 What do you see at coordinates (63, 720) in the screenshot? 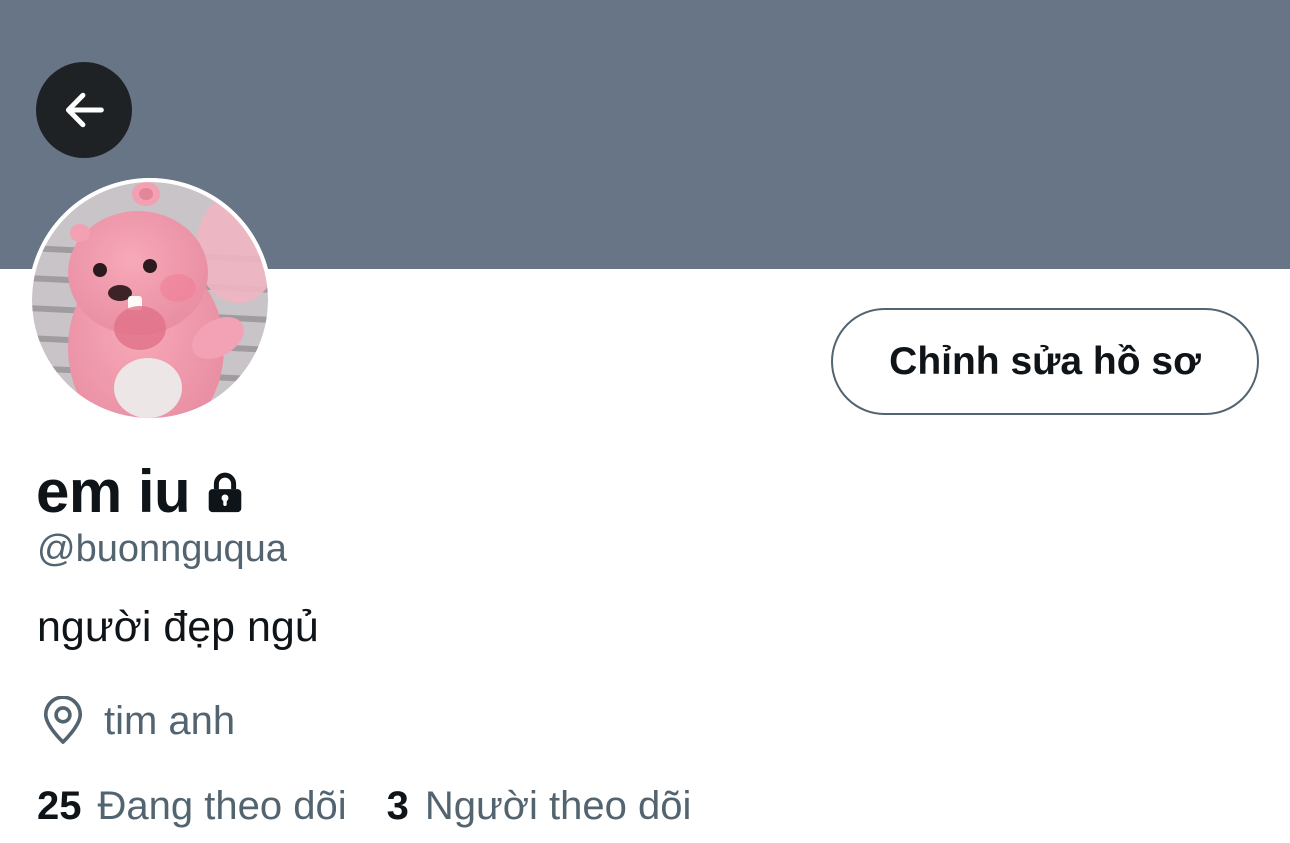
I see `location-pin-icon` at bounding box center [63, 720].